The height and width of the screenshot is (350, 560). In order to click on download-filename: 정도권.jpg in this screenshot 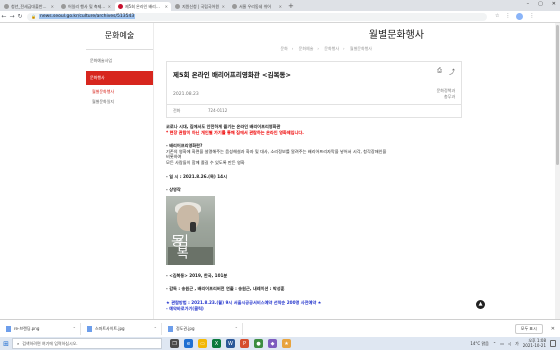, I will do `click(185, 328)`.